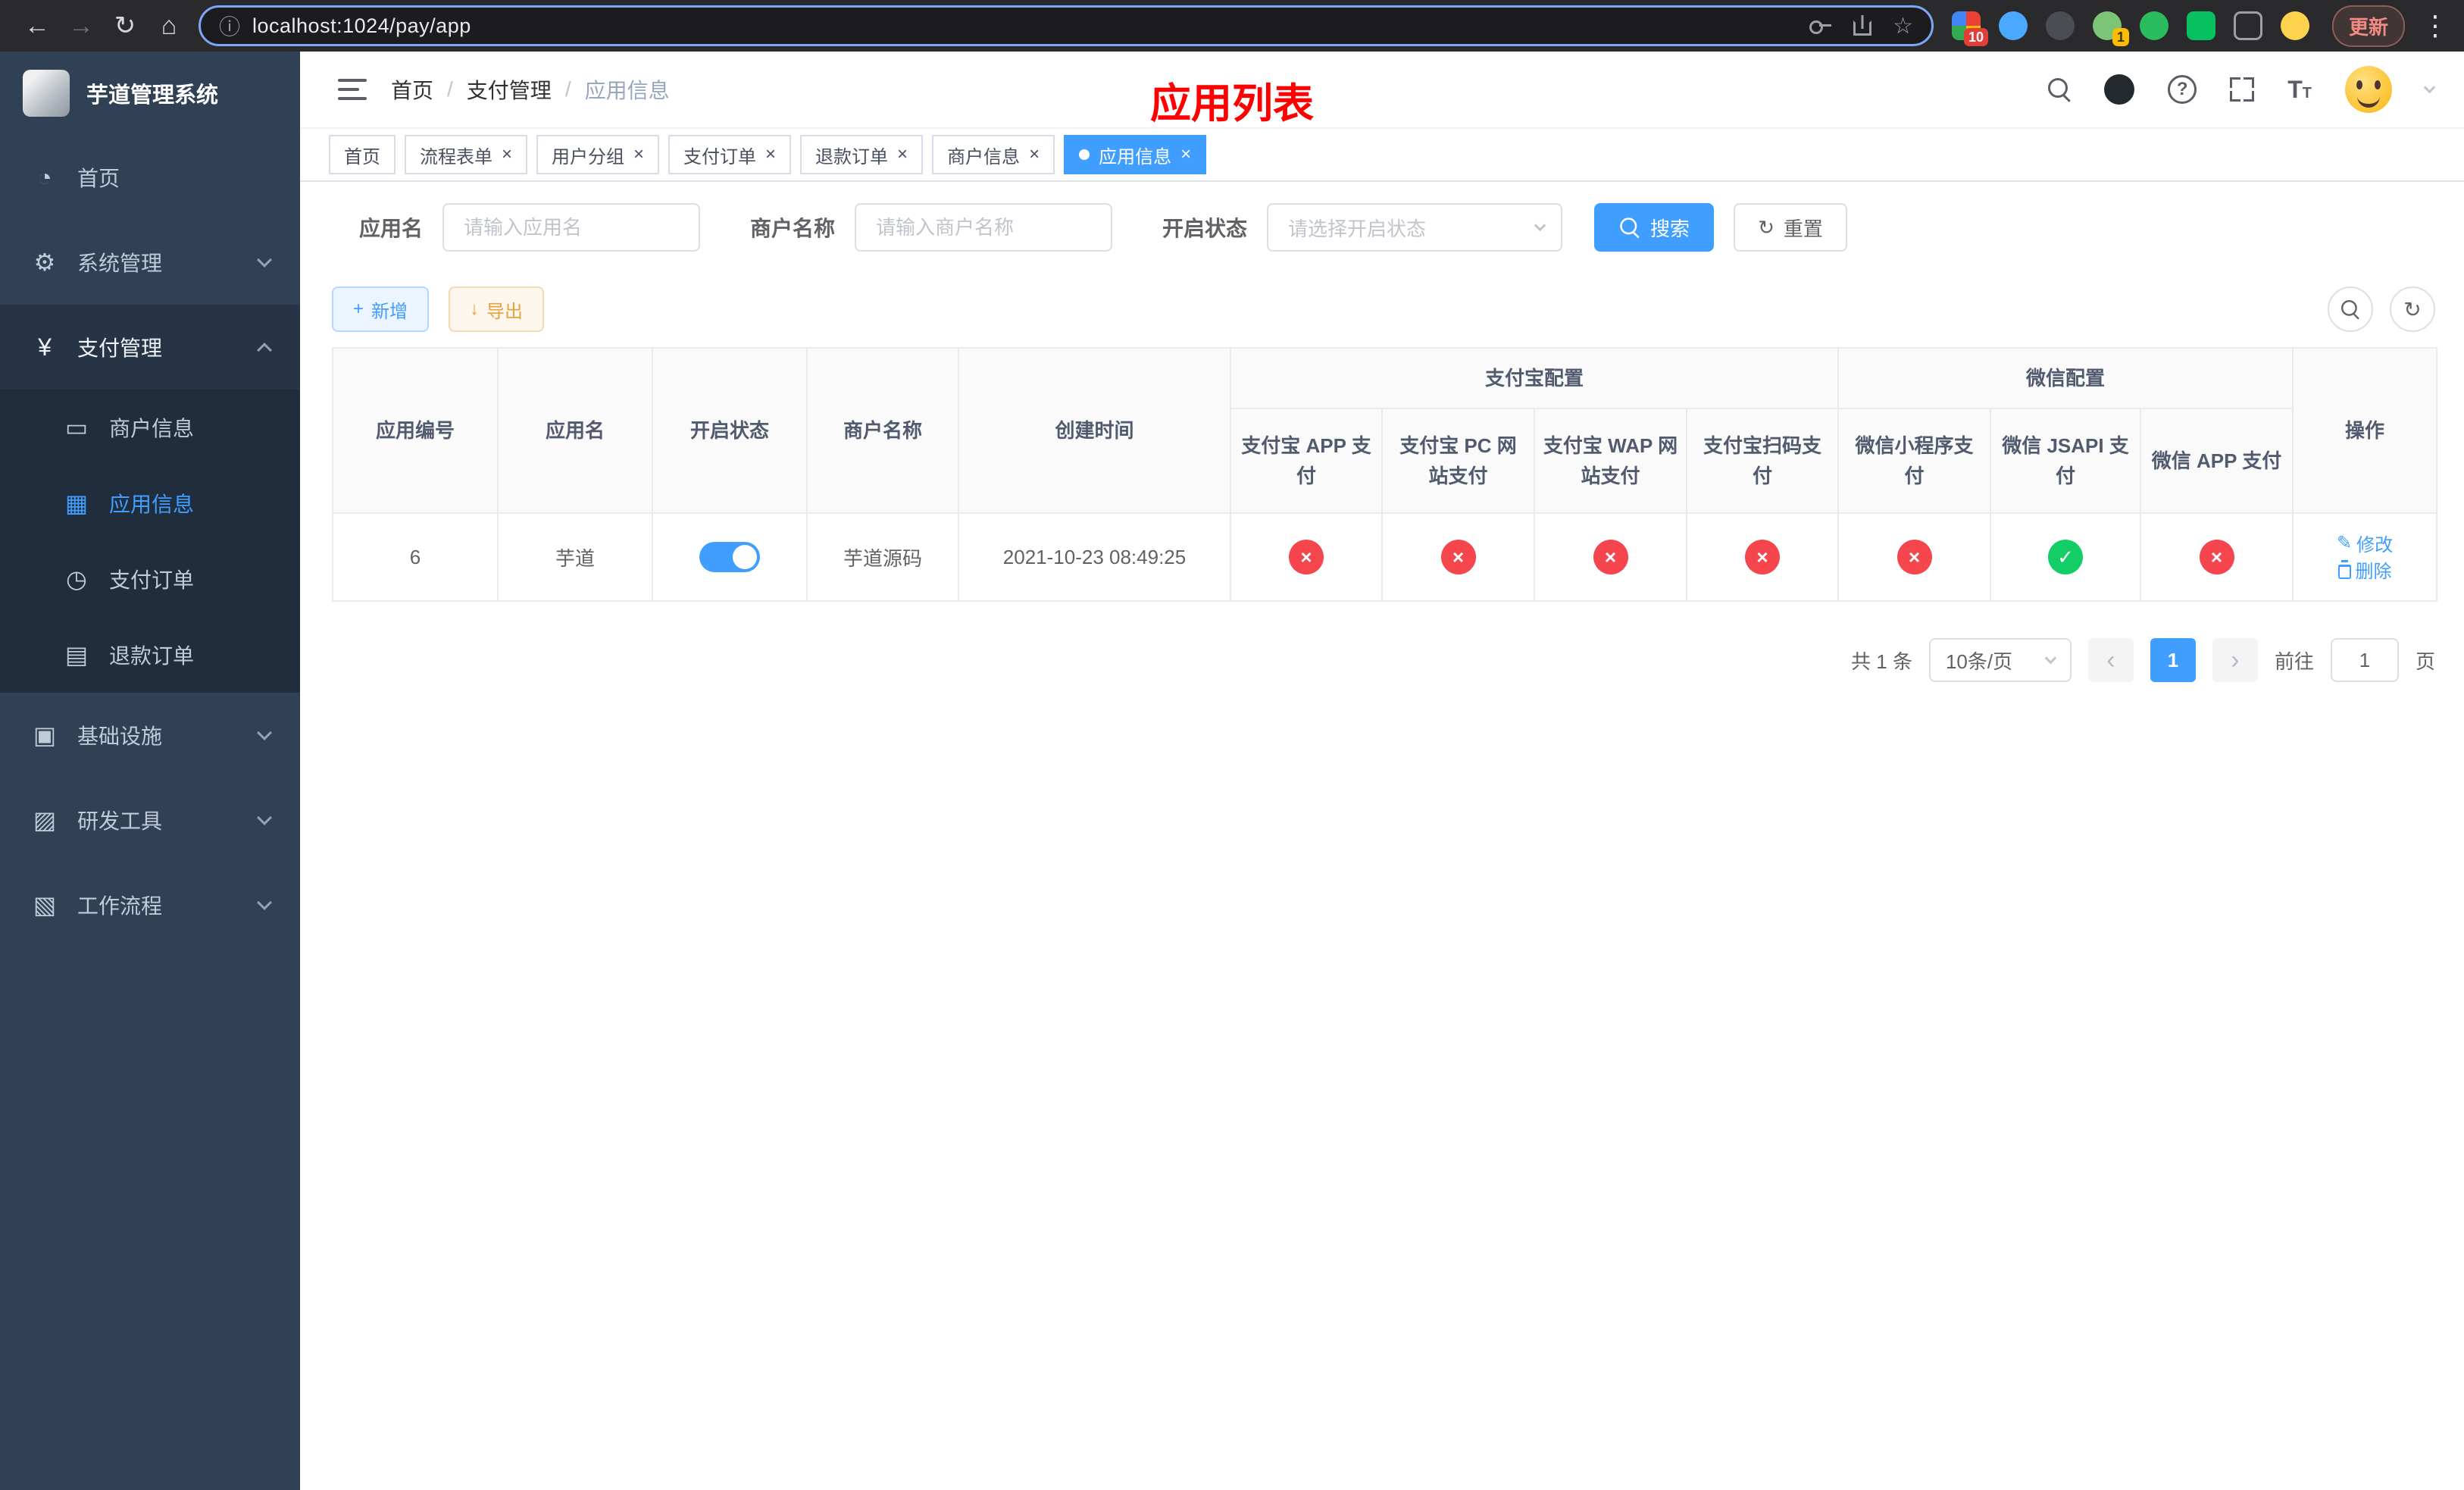 This screenshot has width=2464, height=1490. I want to click on chrome-update-button: 更新, so click(2368, 26).